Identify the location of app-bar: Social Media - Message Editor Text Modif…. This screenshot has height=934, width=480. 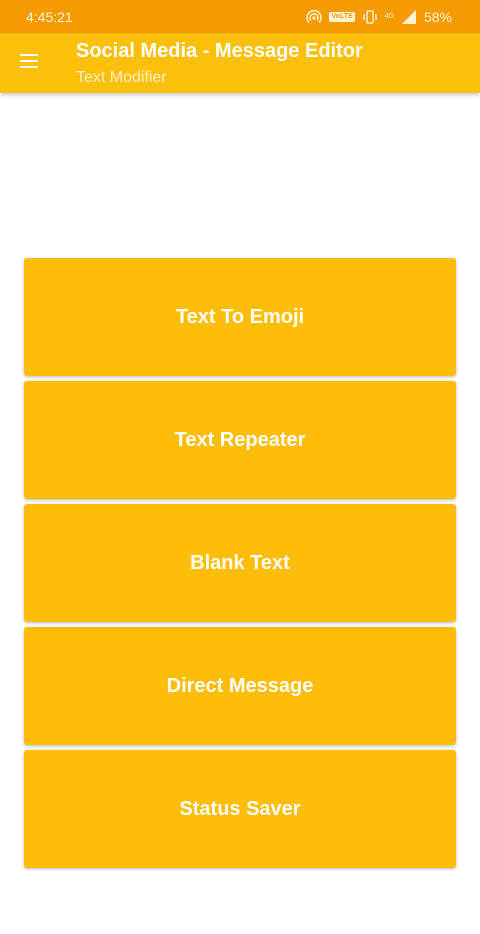
(240, 63).